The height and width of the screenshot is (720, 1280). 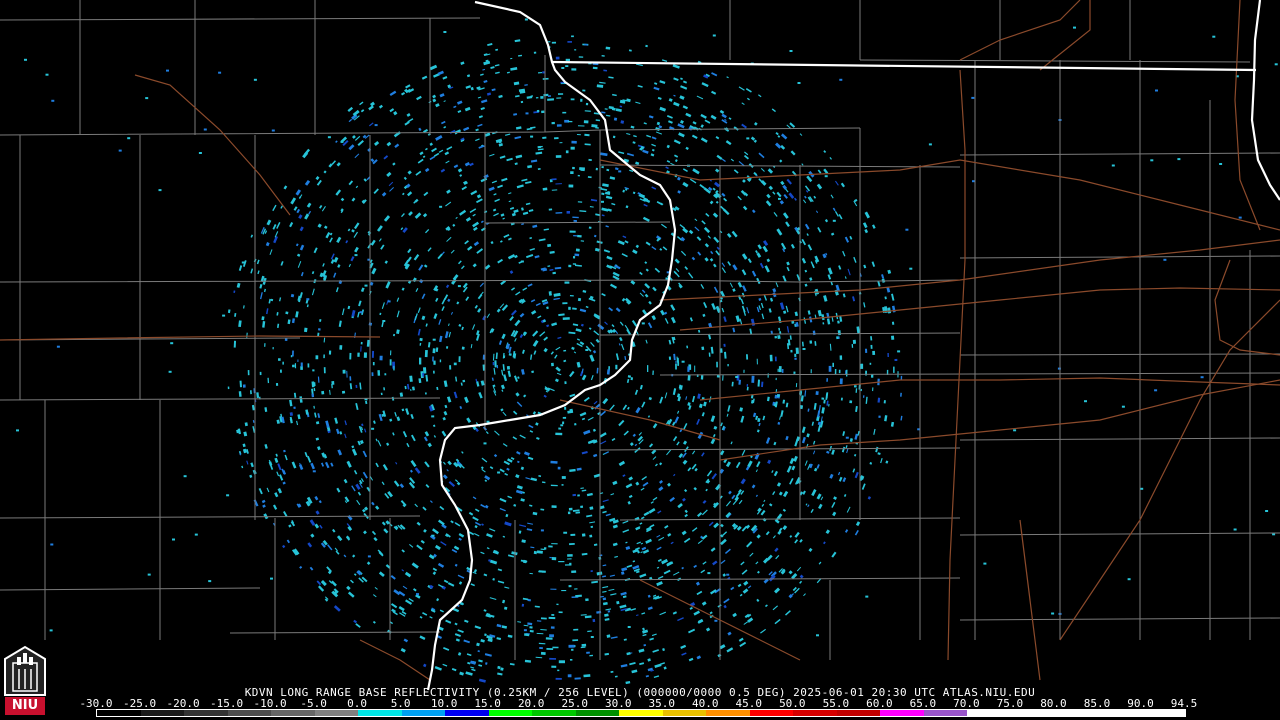 What do you see at coordinates (641, 713) in the screenshot?
I see `reflectivity-color-scale` at bounding box center [641, 713].